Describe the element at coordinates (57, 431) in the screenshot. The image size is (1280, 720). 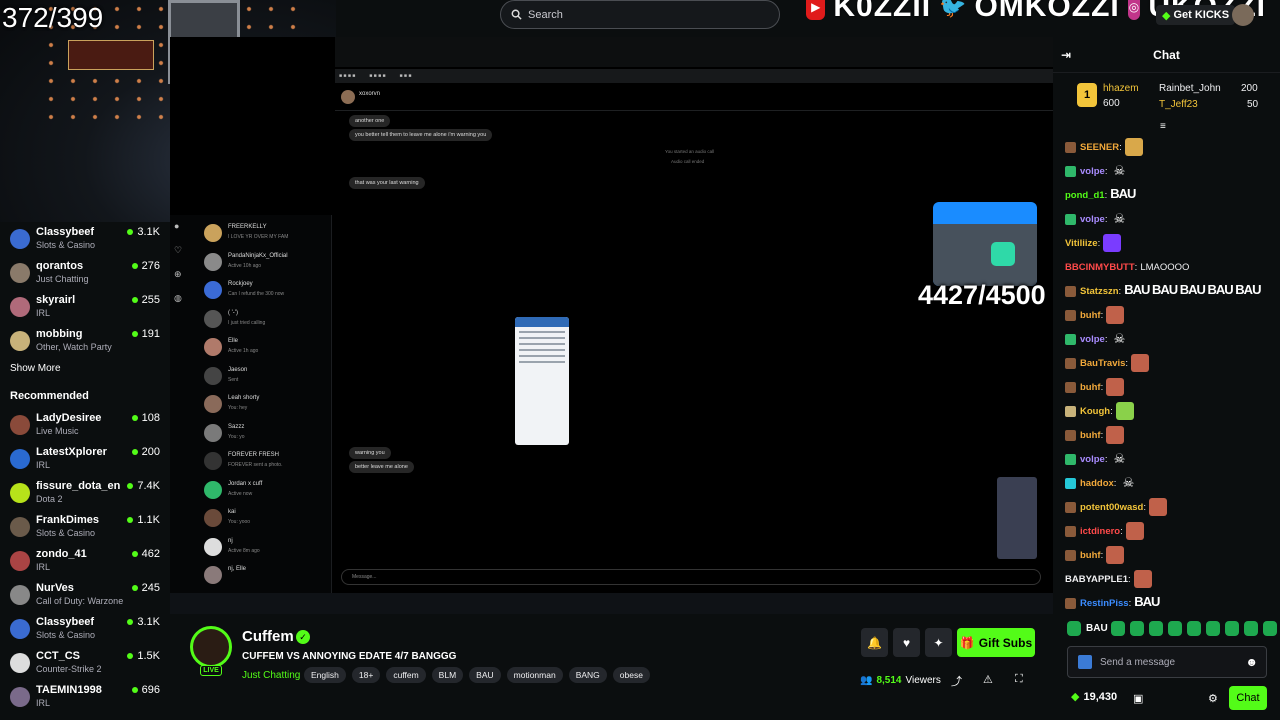
I see `channel-category: Live Music` at that location.